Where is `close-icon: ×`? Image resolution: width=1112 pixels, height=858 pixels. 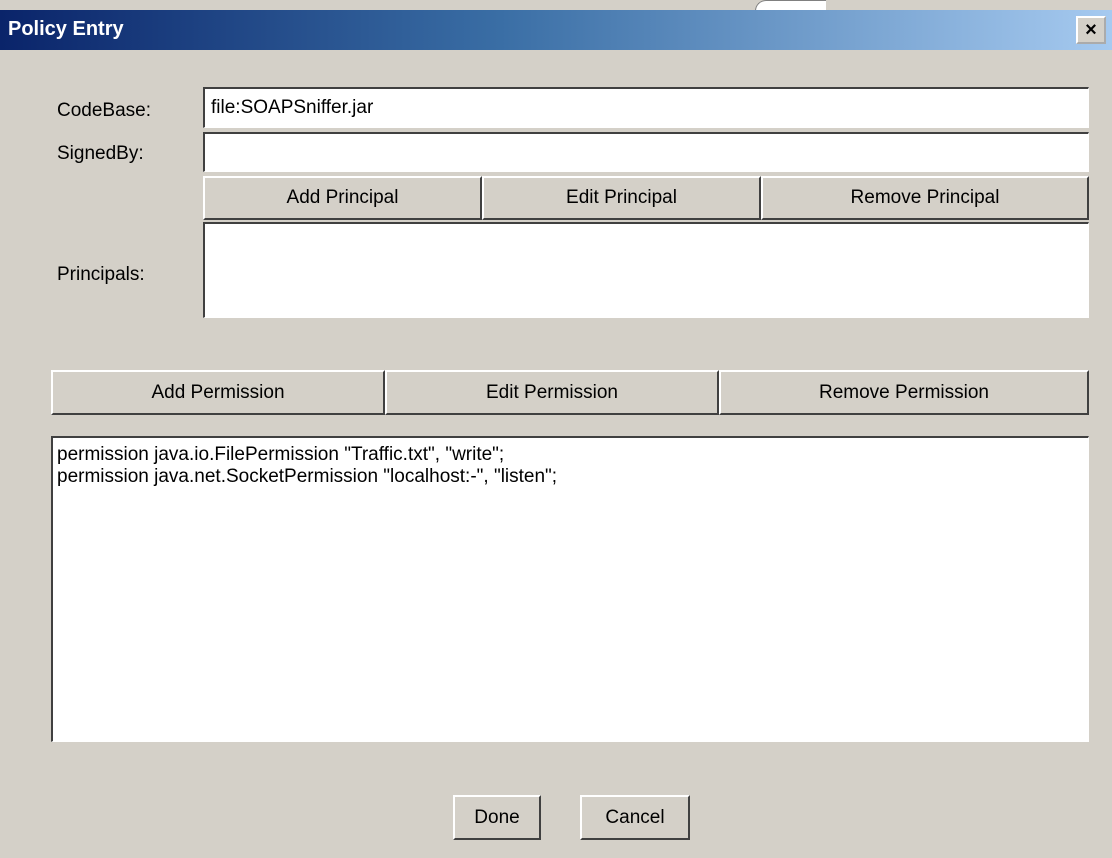
close-icon: × is located at coordinates (1091, 29).